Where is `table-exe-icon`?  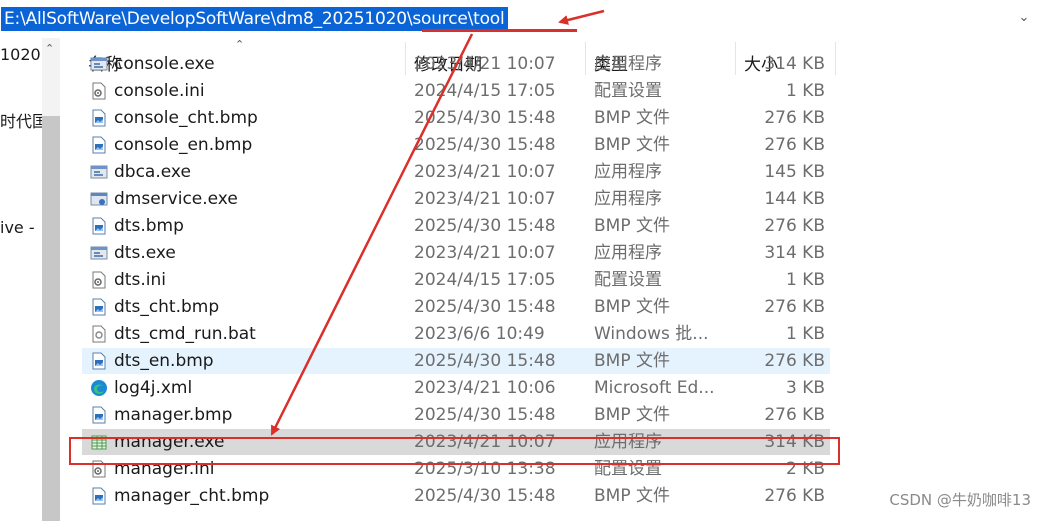 table-exe-icon is located at coordinates (99, 442).